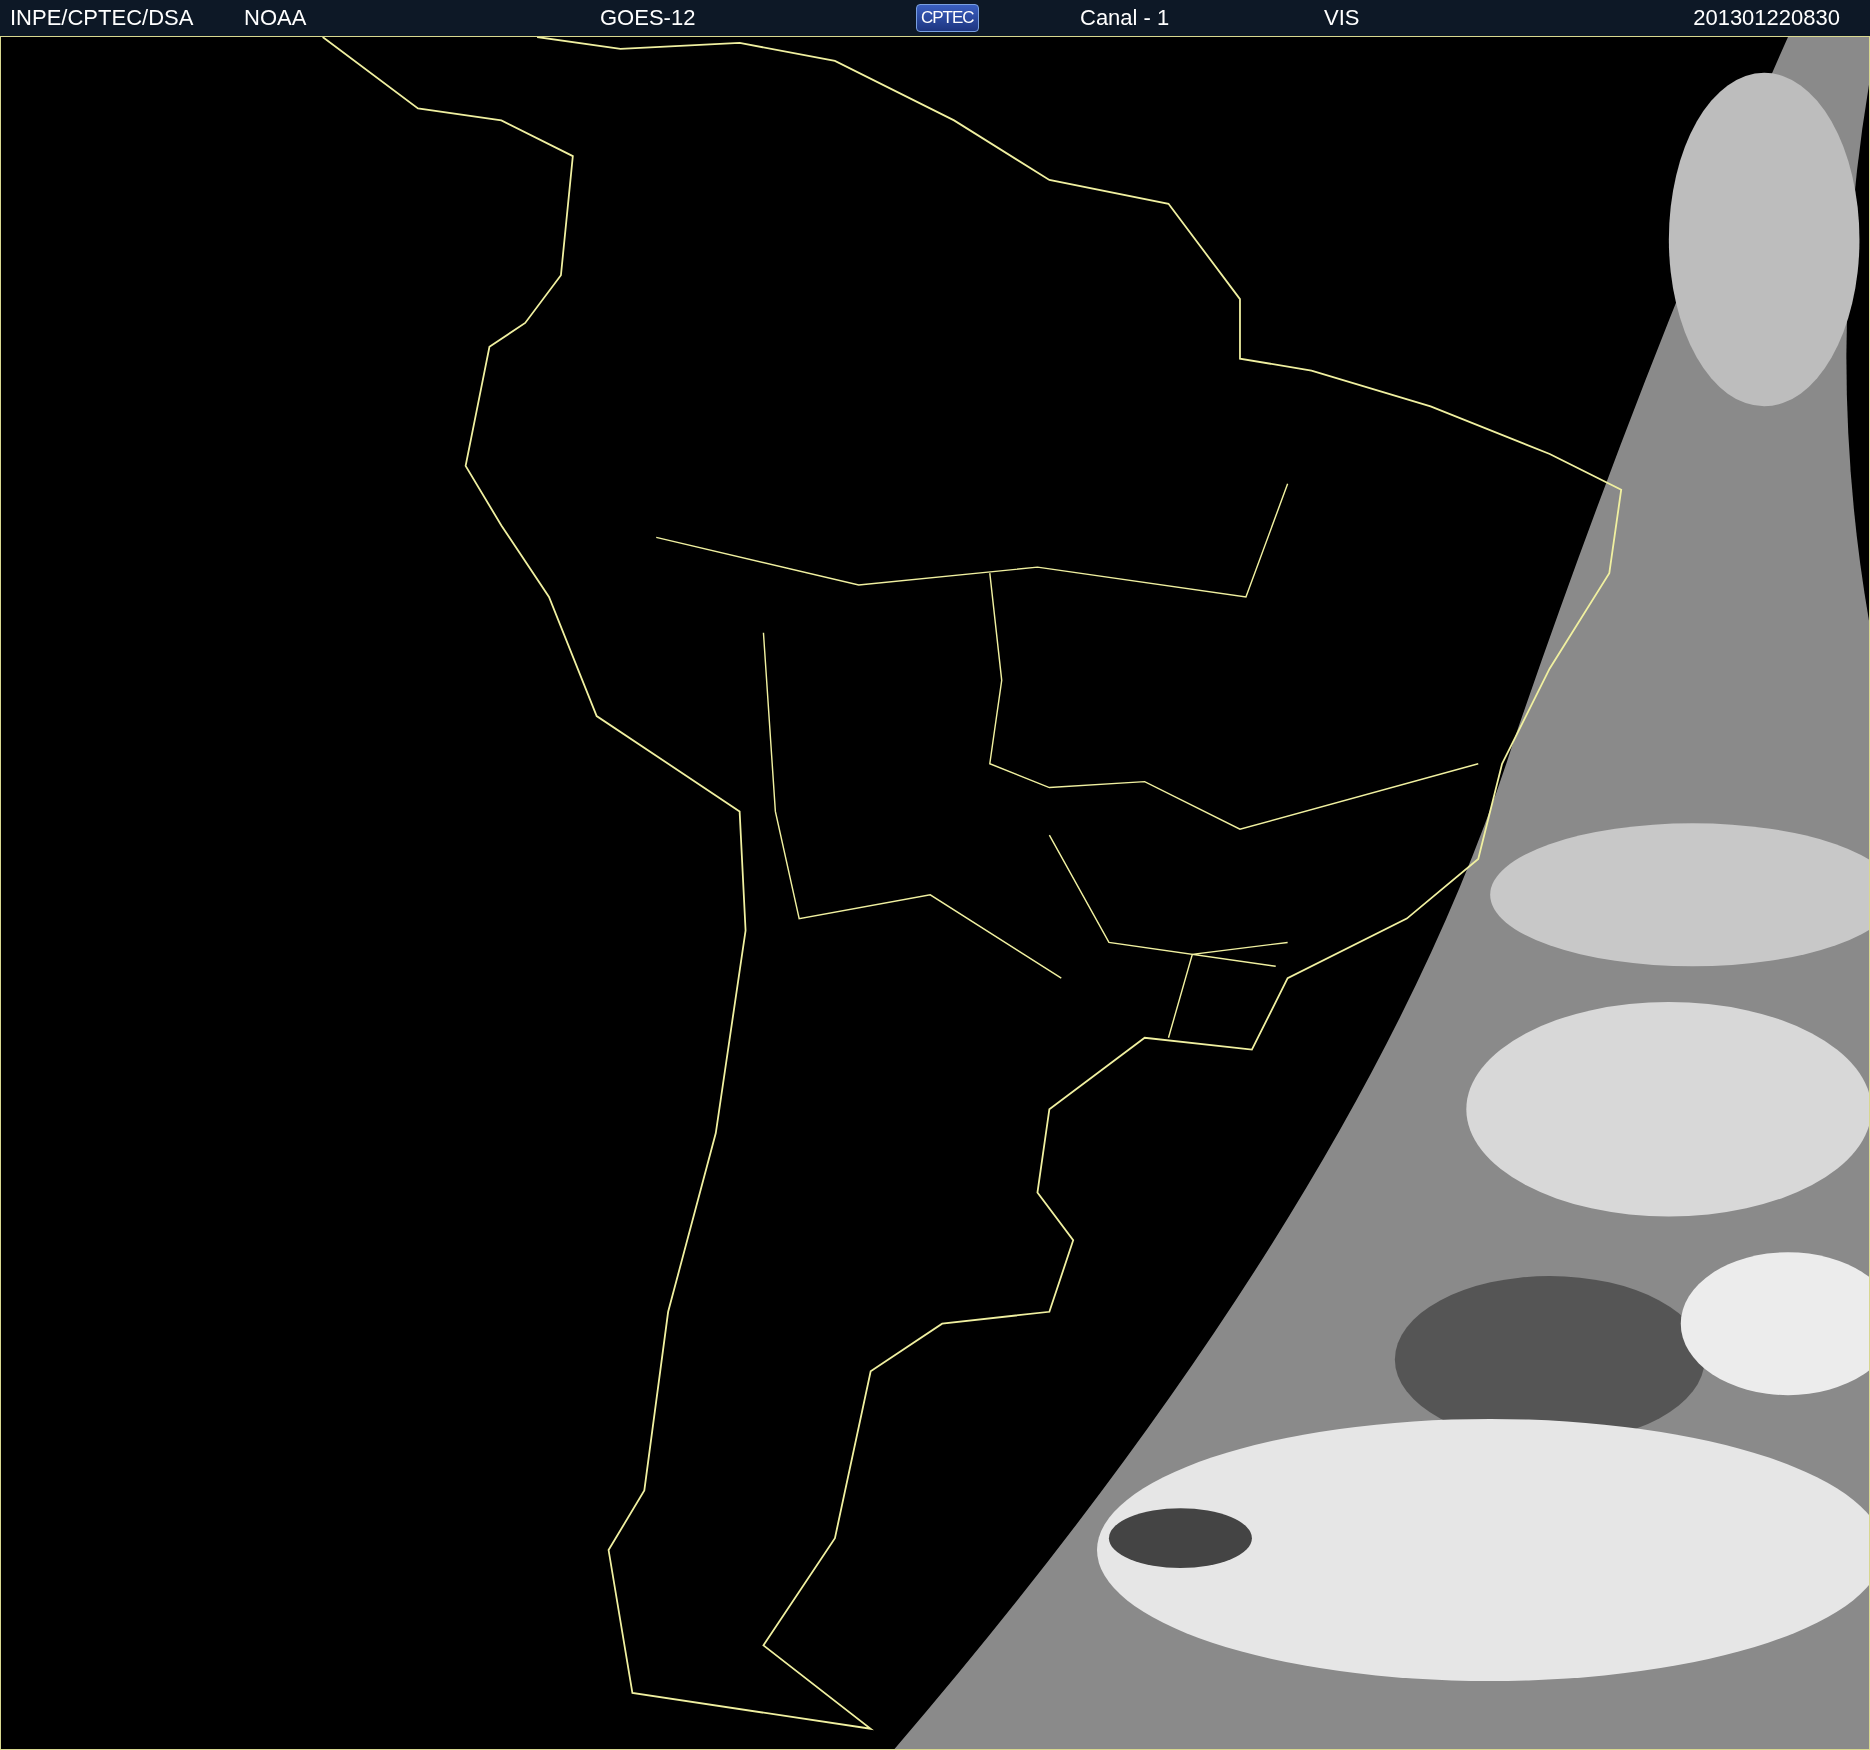 This screenshot has width=1870, height=1750. I want to click on satellite-label: GOES-12, so click(648, 18).